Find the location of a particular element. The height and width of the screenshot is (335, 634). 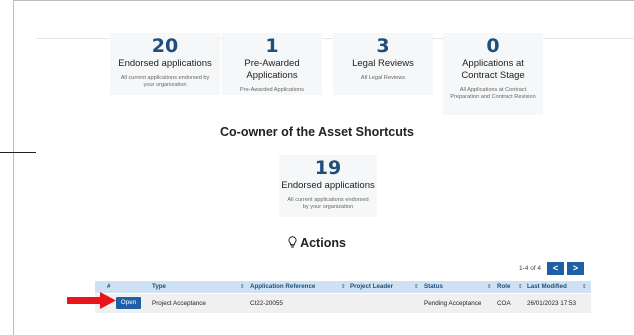

divider-stub is located at coordinates (18, 152).